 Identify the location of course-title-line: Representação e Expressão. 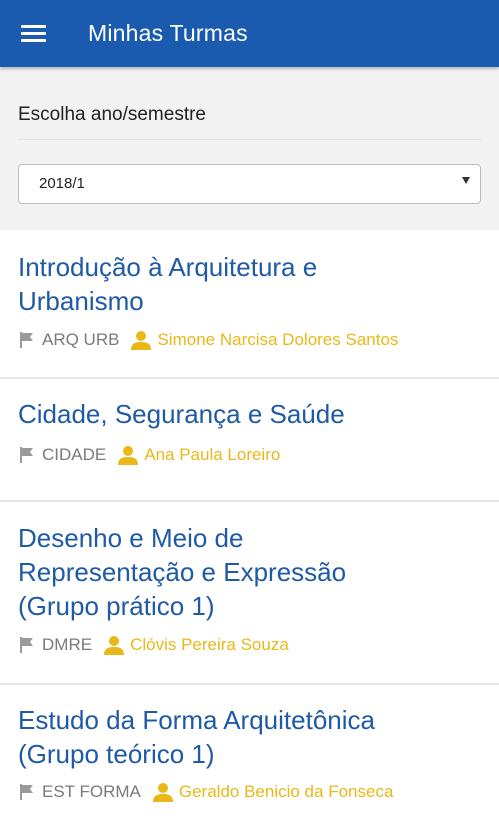
(182, 572).